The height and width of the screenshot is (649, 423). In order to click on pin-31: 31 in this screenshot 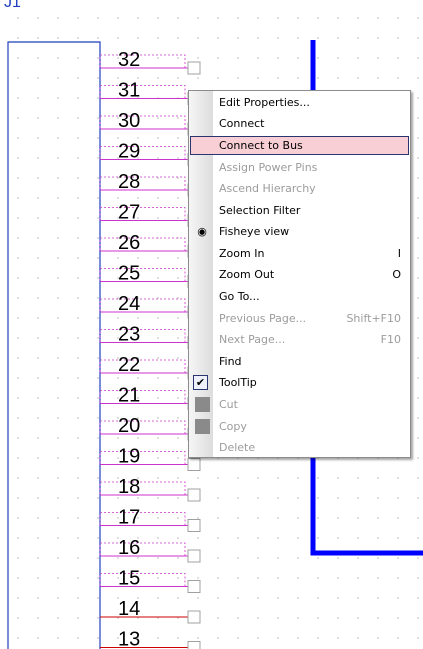, I will do `click(150, 92)`.